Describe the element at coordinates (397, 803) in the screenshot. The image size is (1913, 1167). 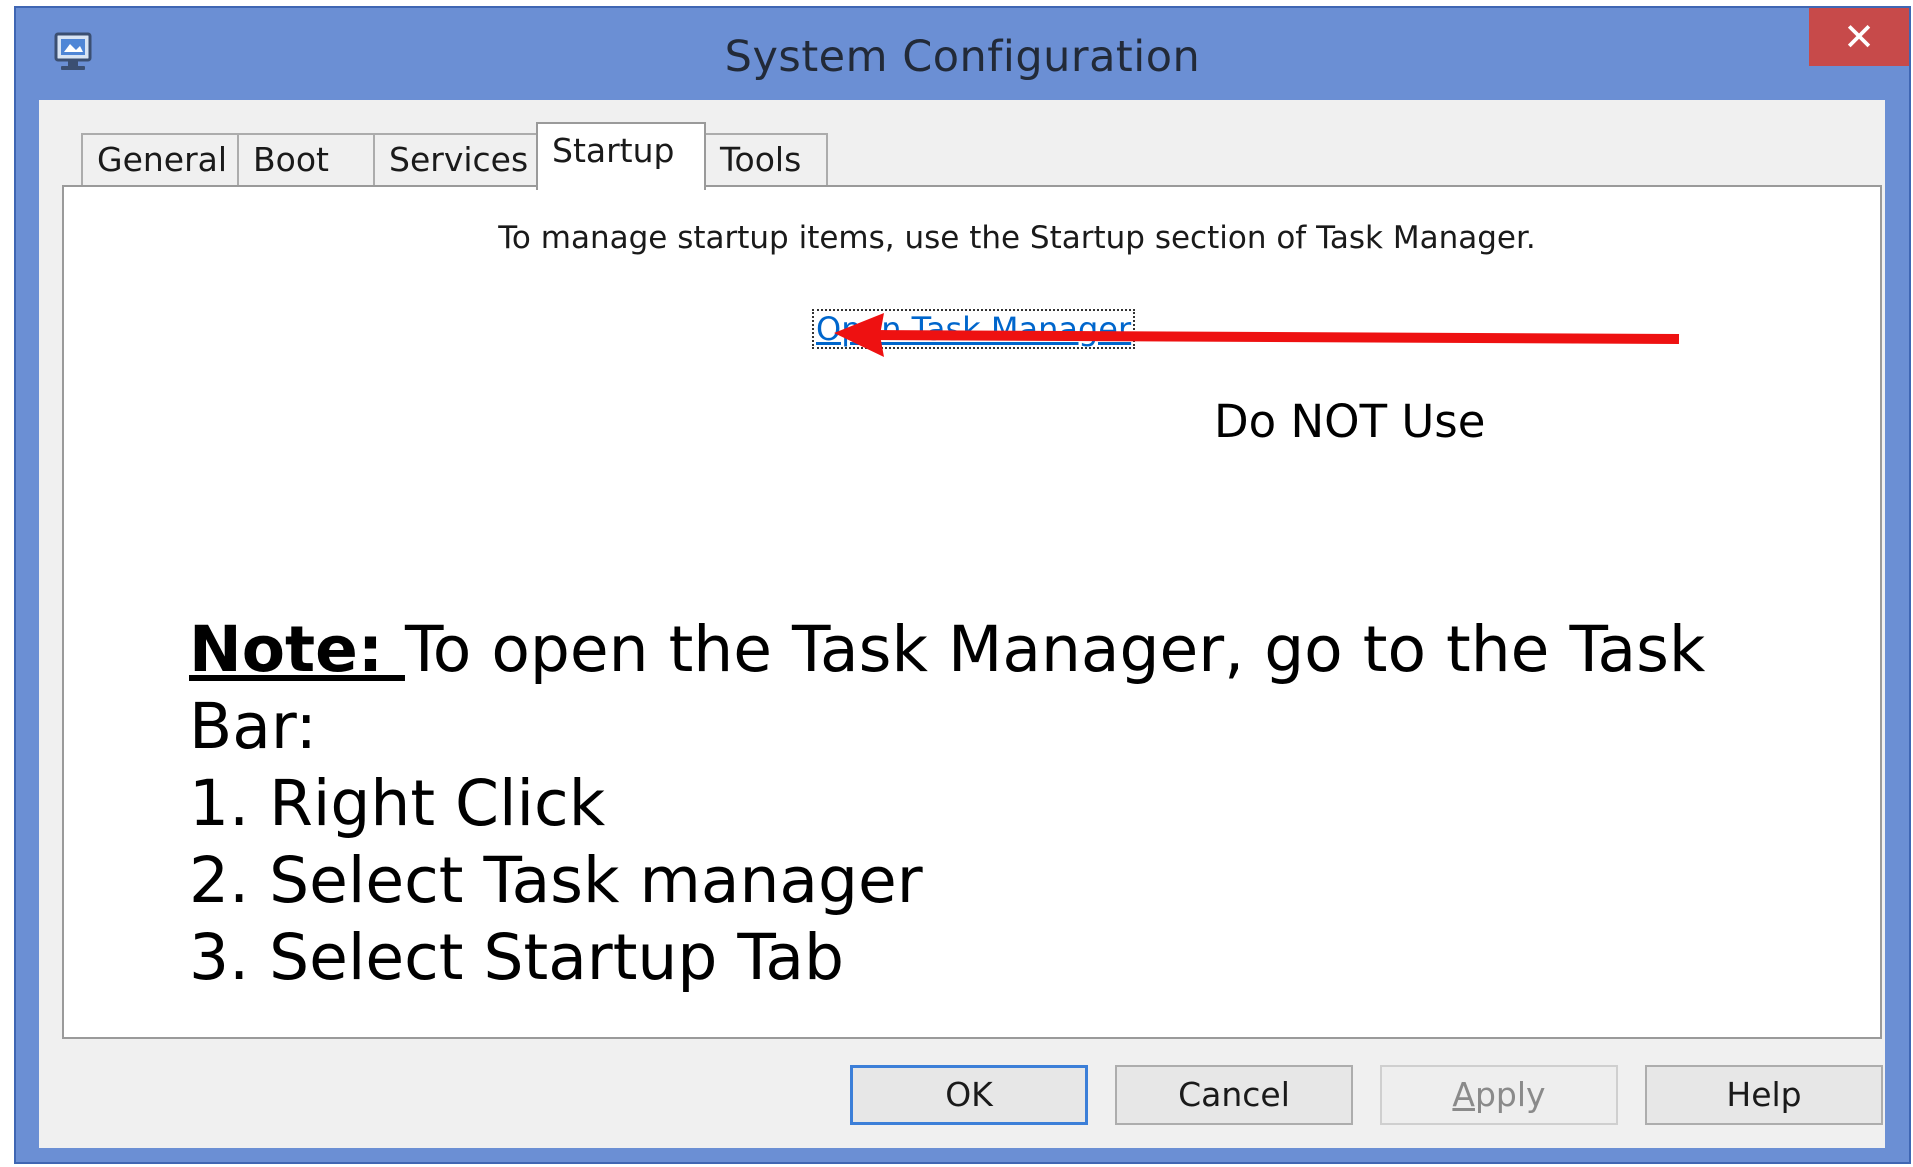
I see `note-step-1: 1. Right Click` at that location.